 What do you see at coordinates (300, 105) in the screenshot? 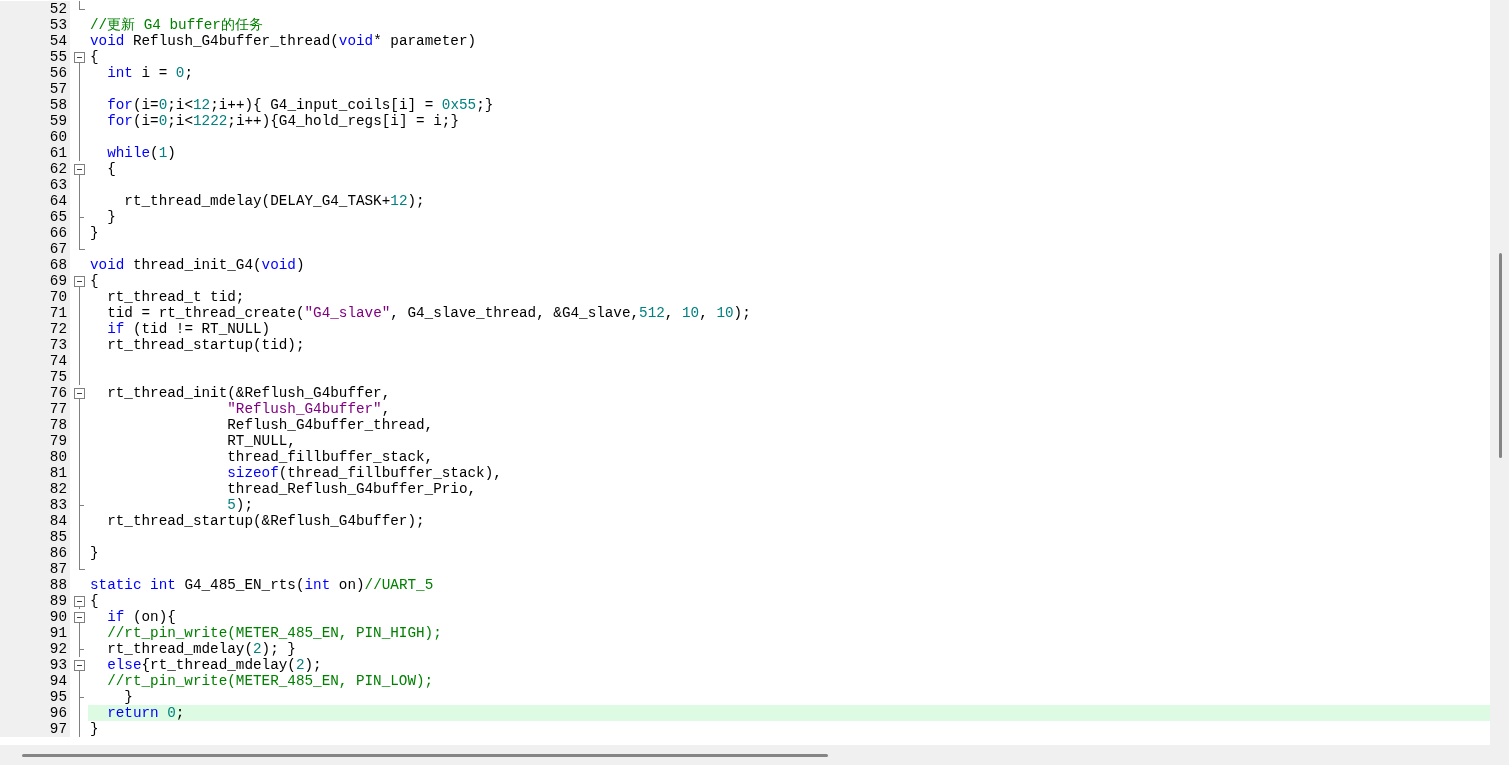
I see `code-line: for(i=0;i<12;i++){ G4_input_coils[i] = 0x55;}` at bounding box center [300, 105].